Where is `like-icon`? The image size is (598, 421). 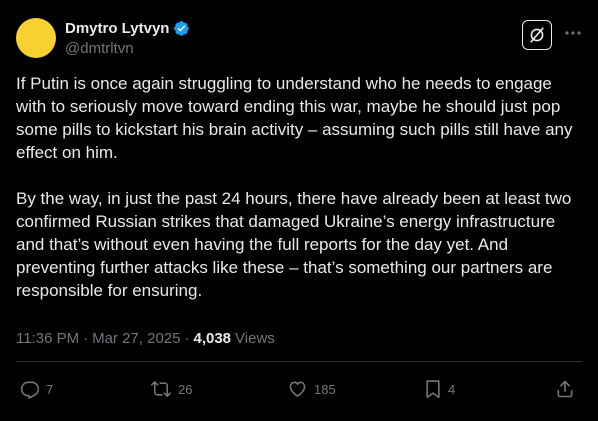
like-icon is located at coordinates (297, 389).